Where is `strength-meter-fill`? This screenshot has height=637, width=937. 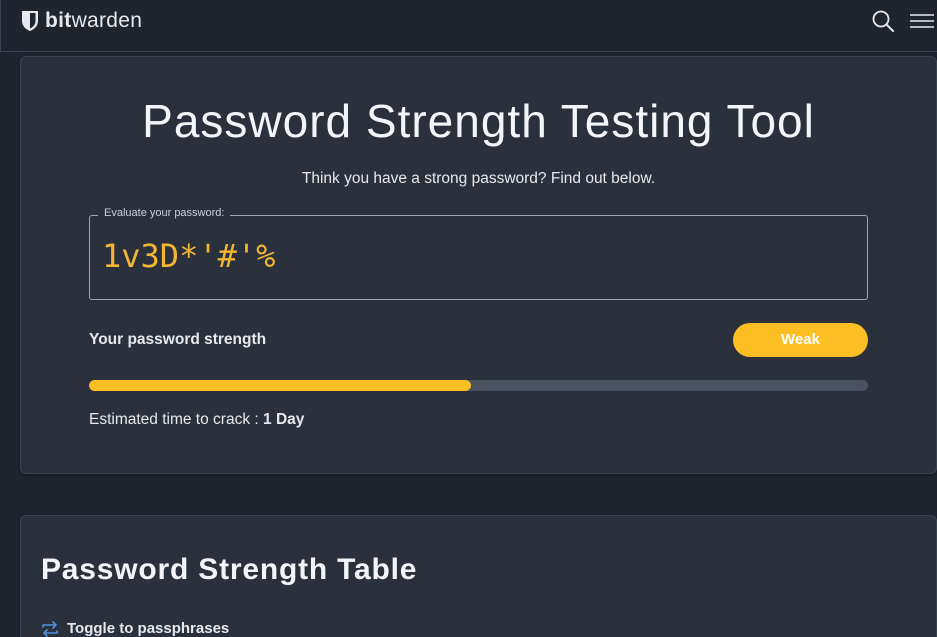
strength-meter-fill is located at coordinates (280, 385).